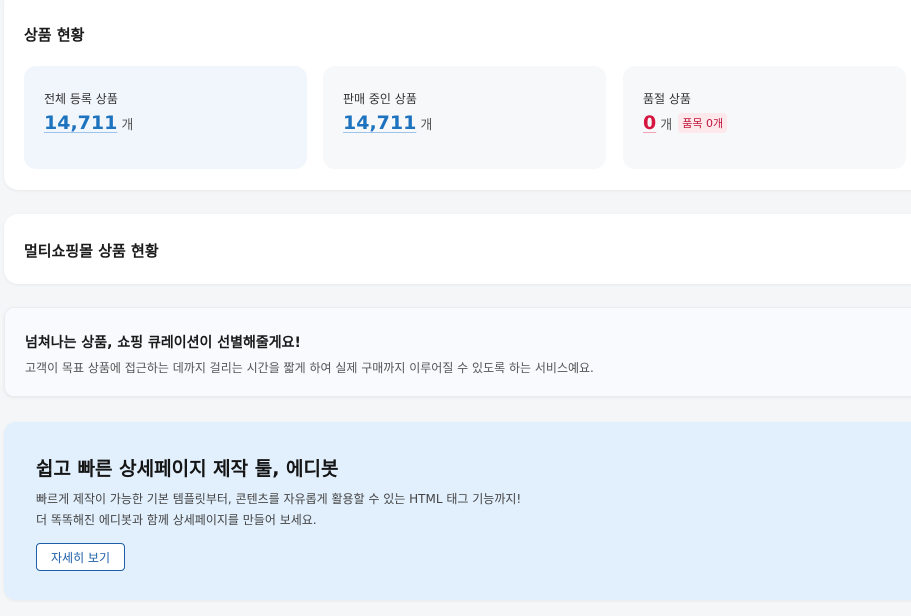  Describe the element at coordinates (54, 35) in the screenshot. I see `product-status-title: 상품 현황` at that location.